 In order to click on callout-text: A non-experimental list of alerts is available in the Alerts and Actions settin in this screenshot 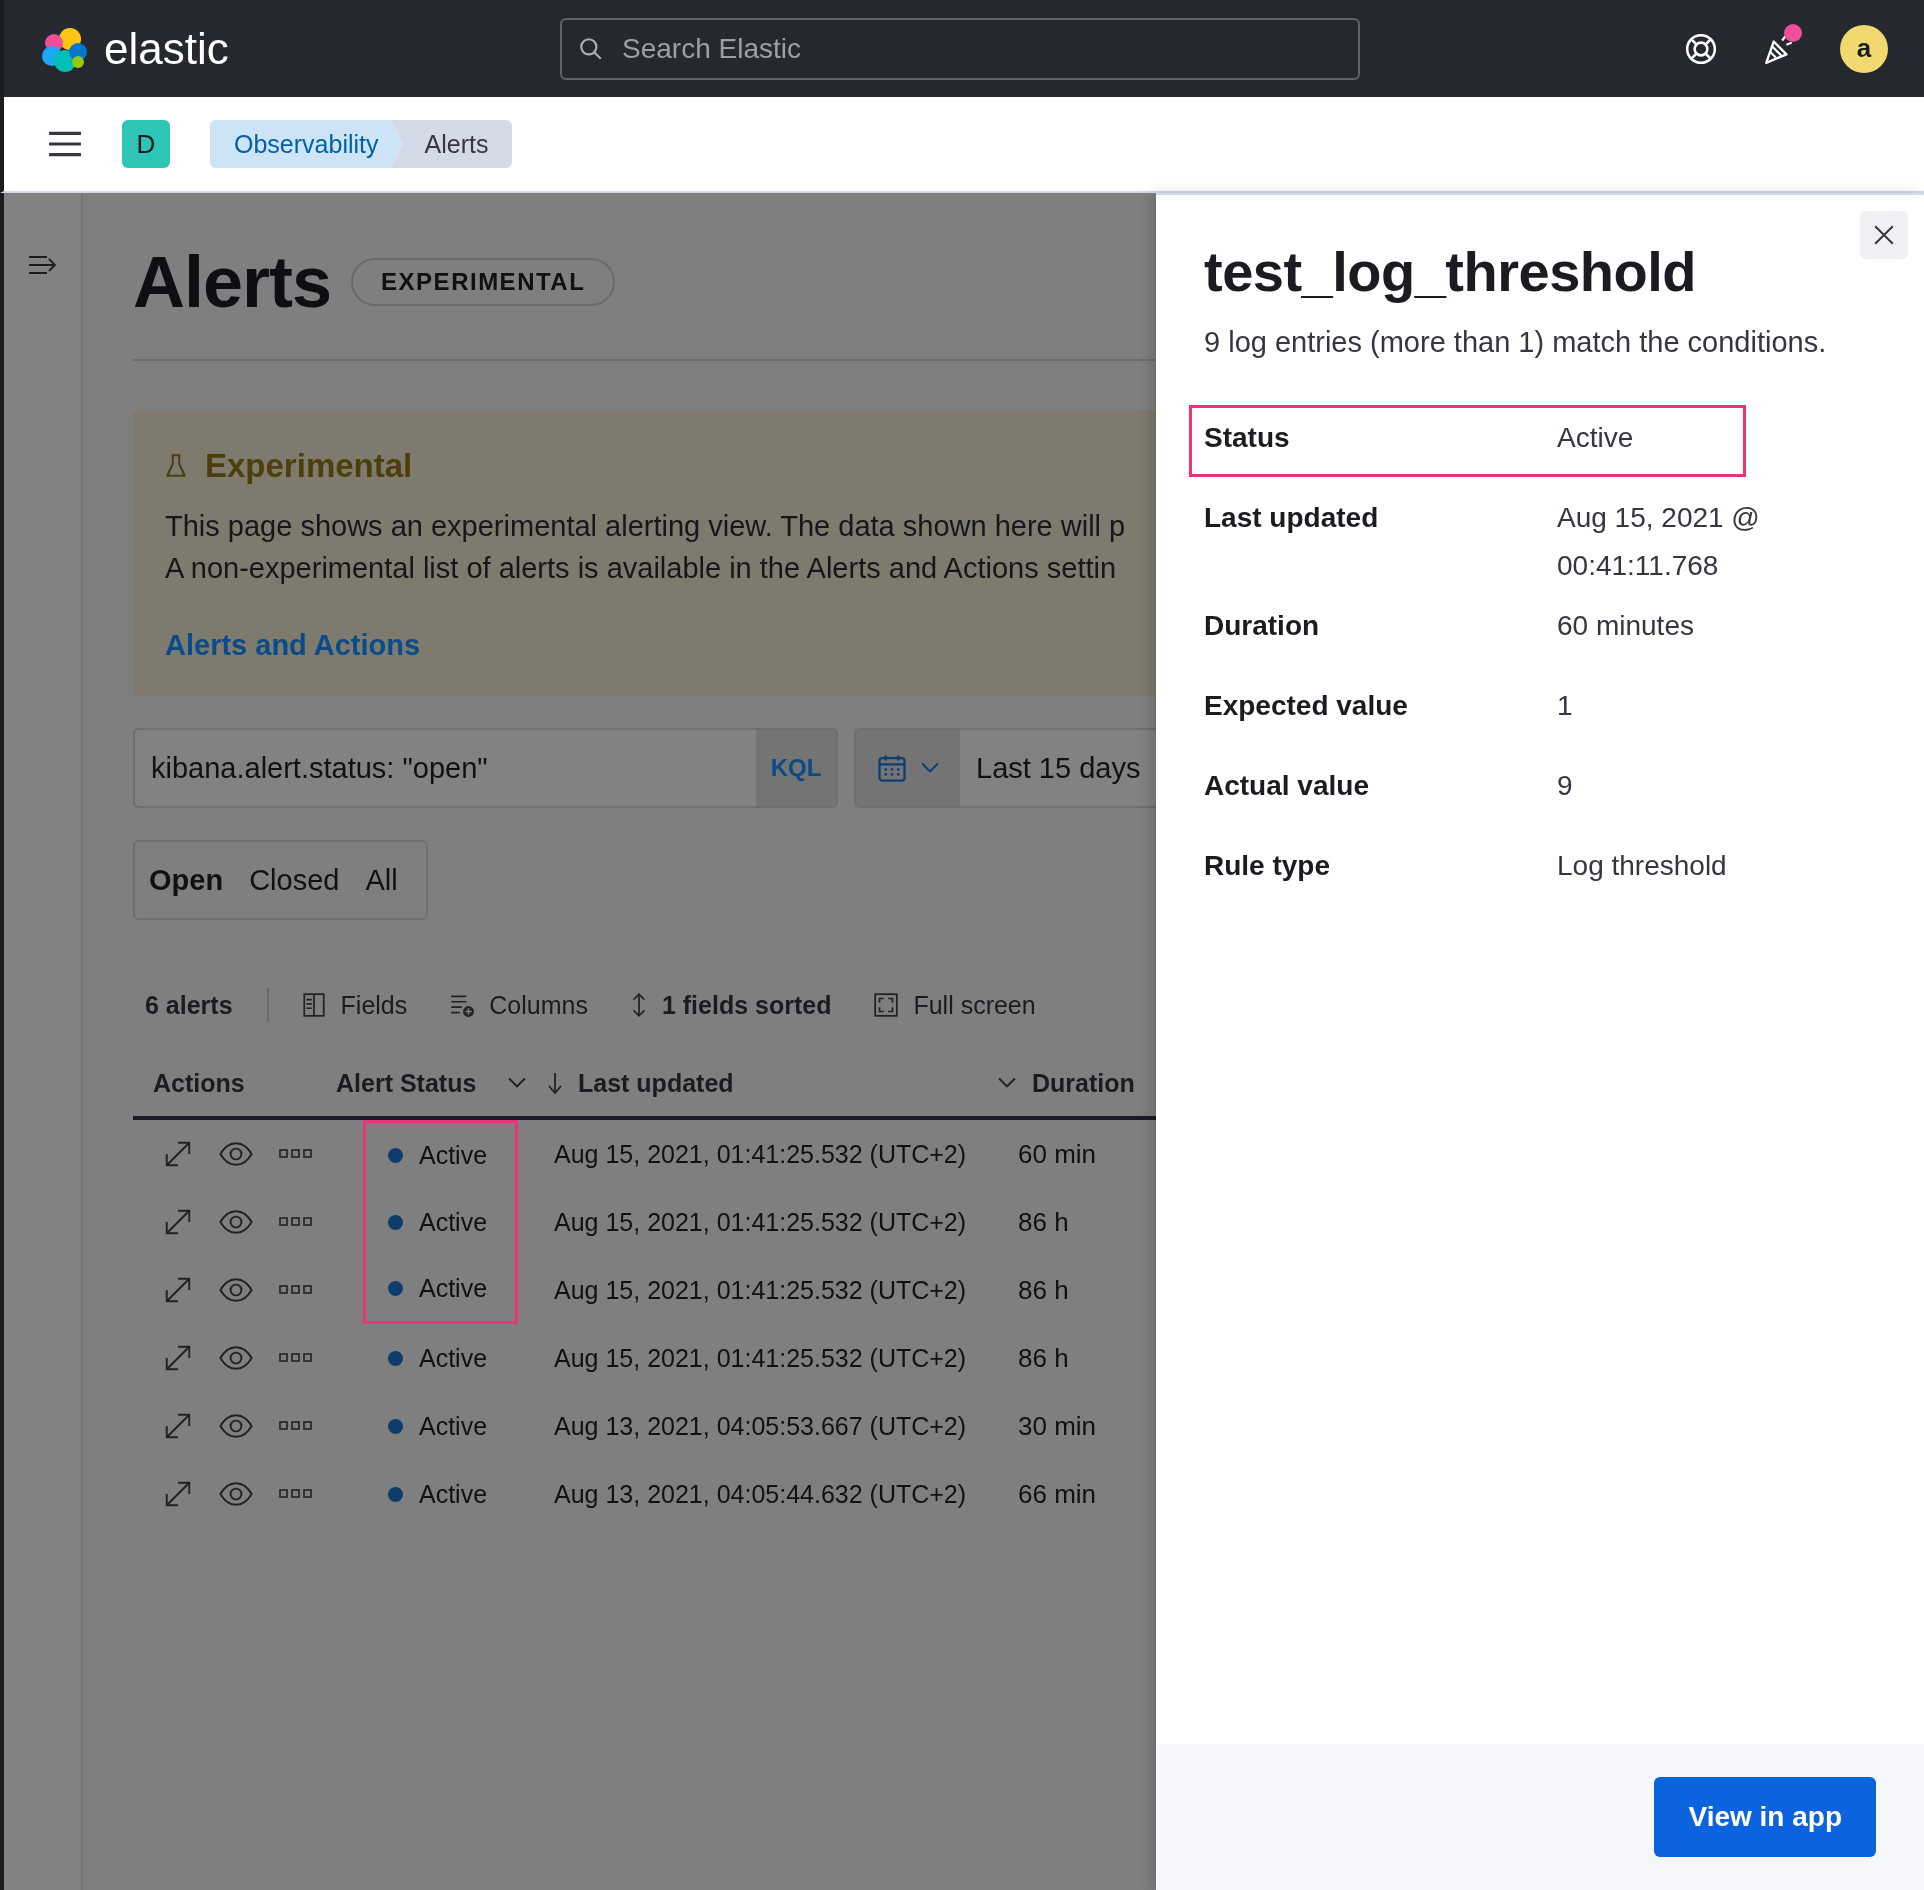, I will do `click(641, 568)`.